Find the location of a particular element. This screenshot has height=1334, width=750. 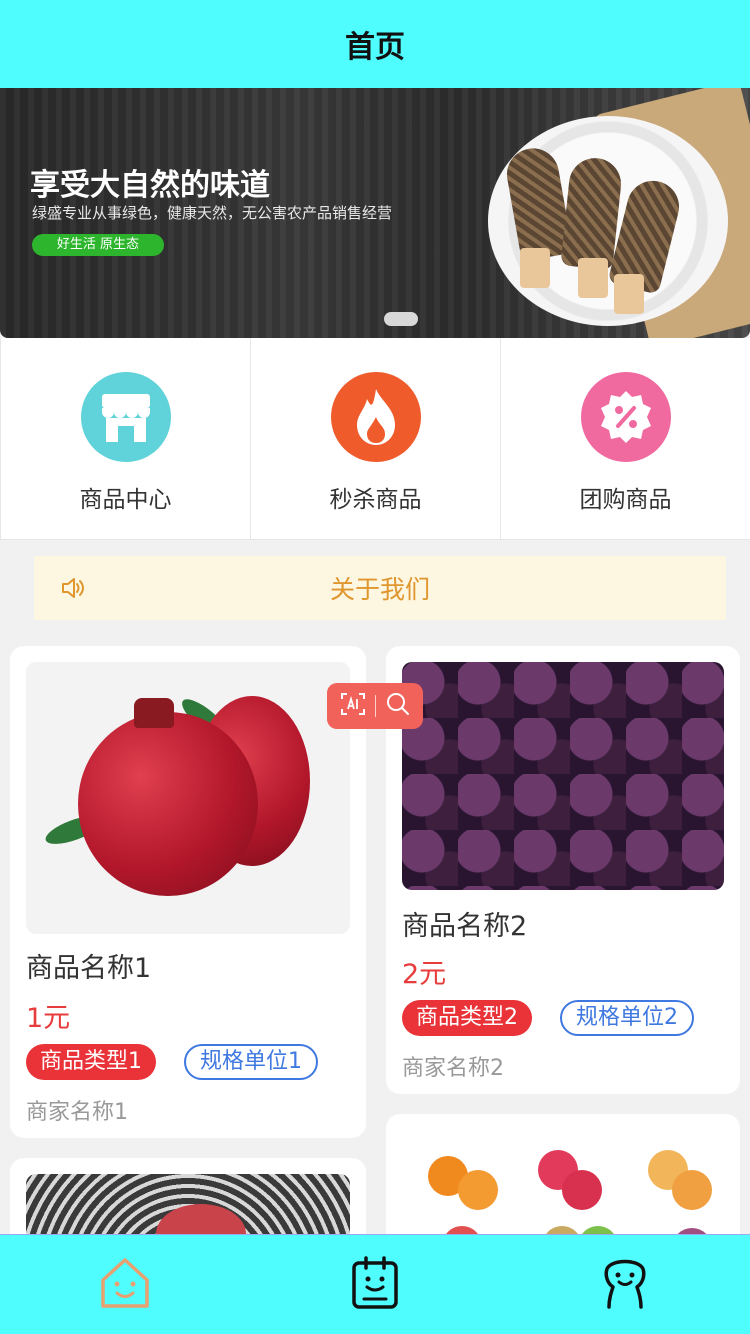

orange-shape is located at coordinates (478, 1190).